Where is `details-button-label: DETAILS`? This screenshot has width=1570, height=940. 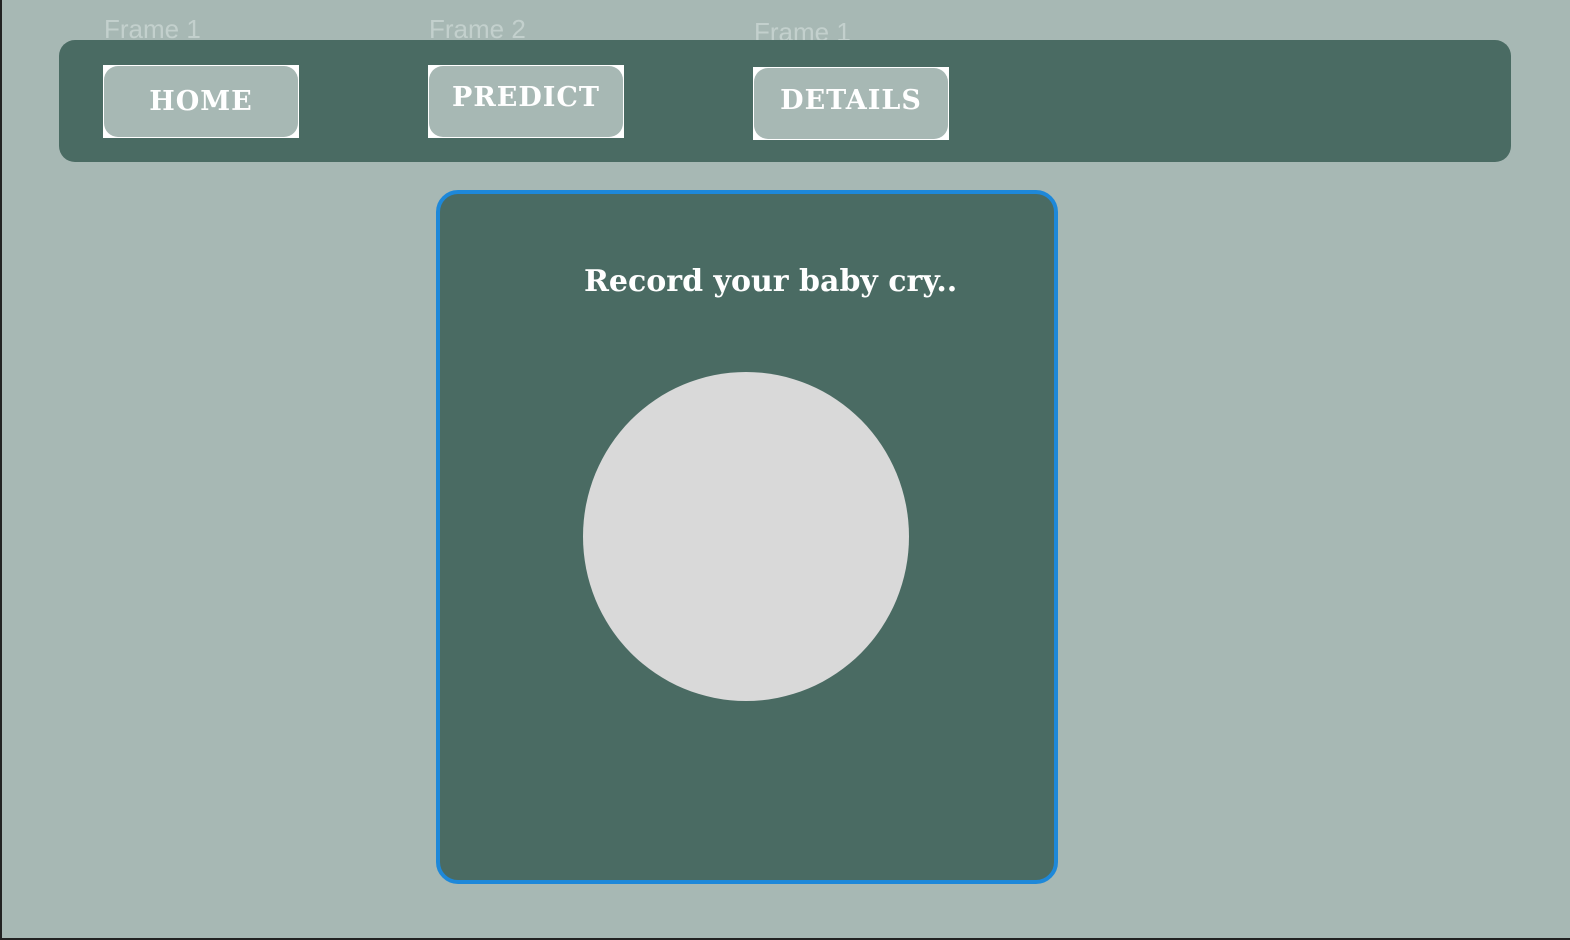
details-button-label: DETAILS is located at coordinates (851, 103).